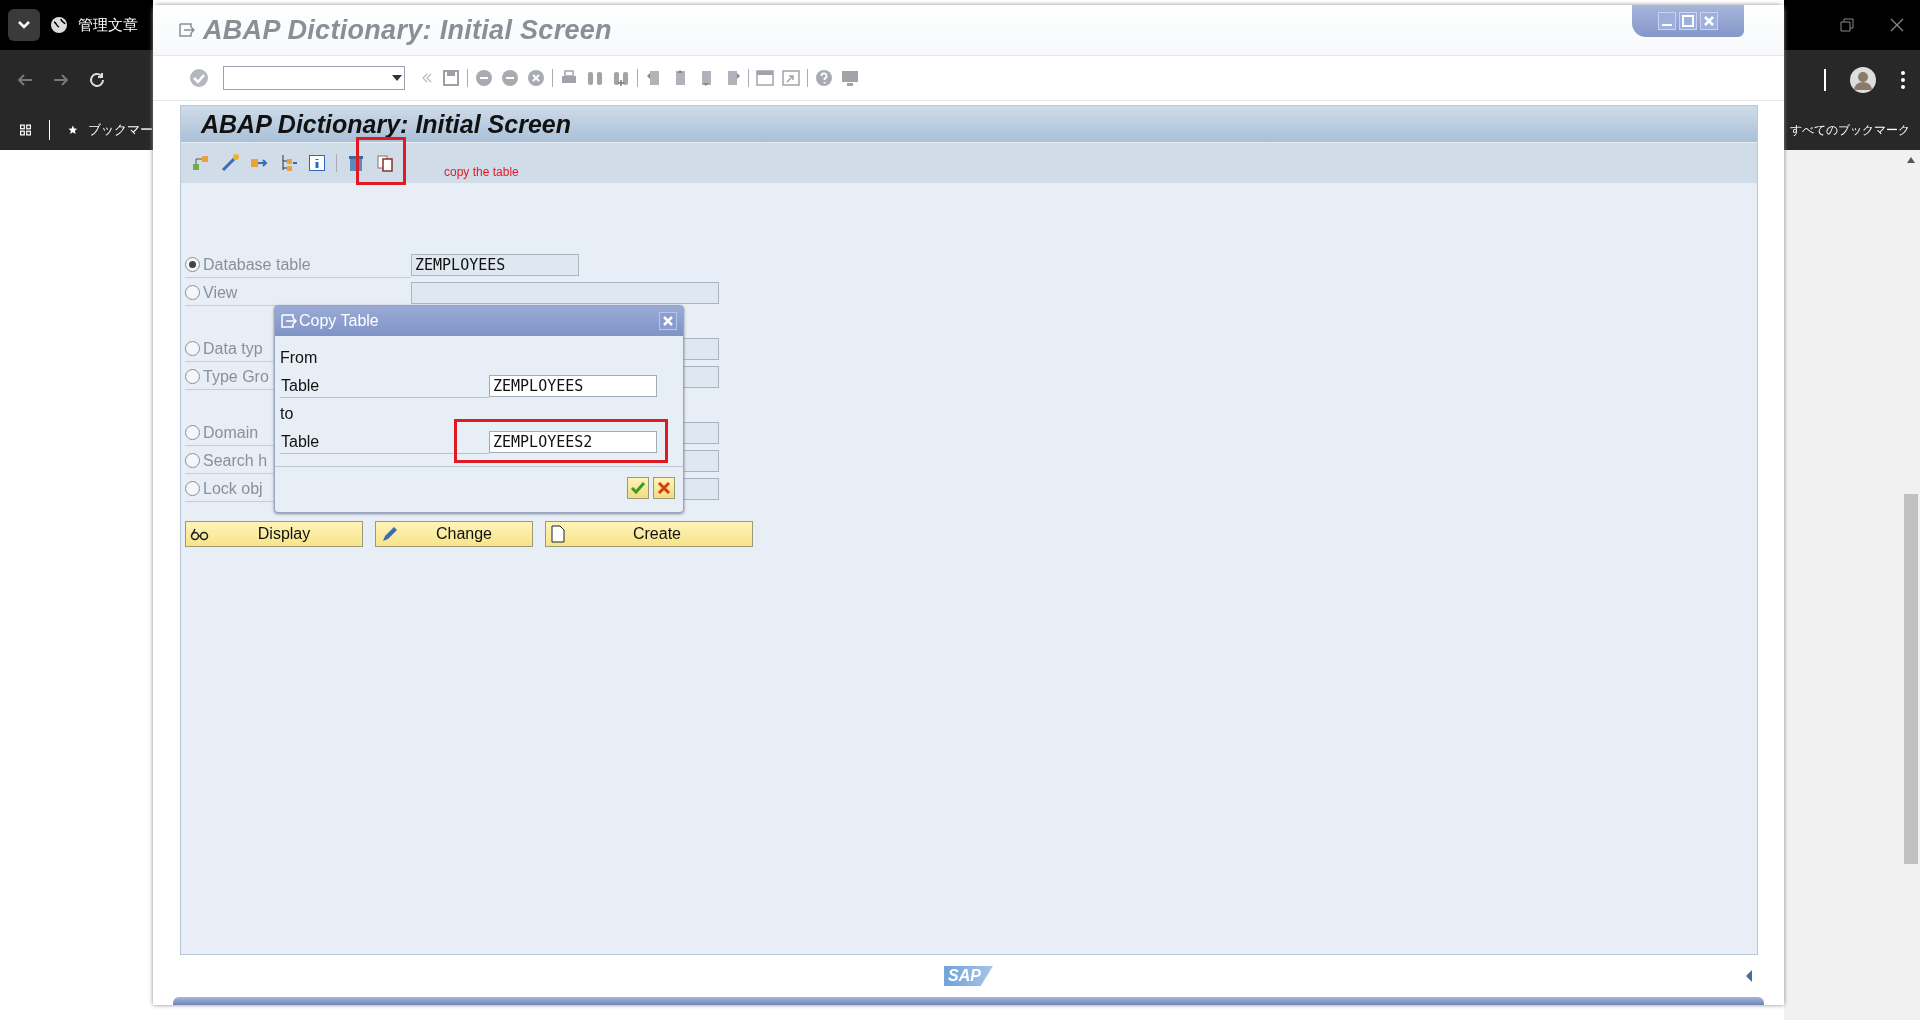 The height and width of the screenshot is (1020, 1920). Describe the element at coordinates (314, 78) in the screenshot. I see `command-field` at that location.